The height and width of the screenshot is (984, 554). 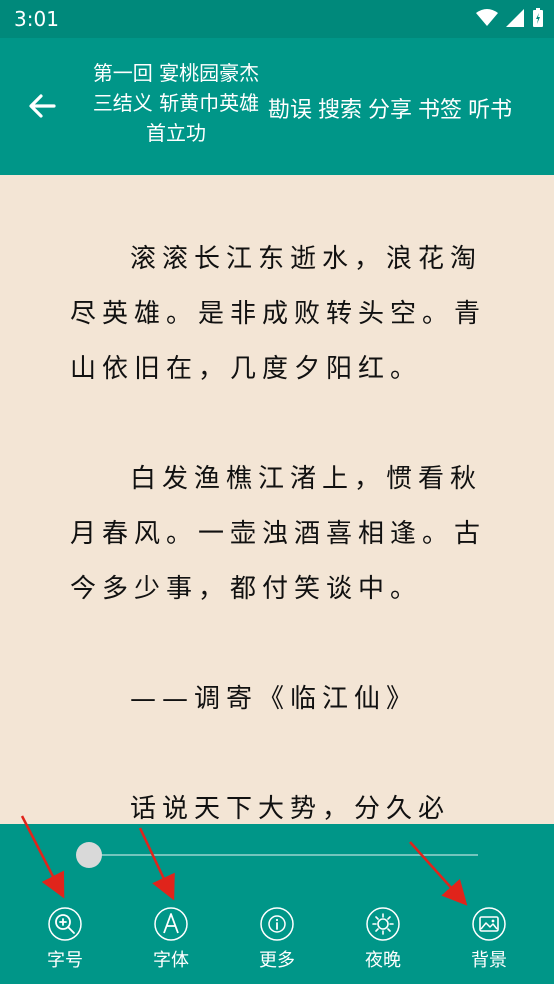 I want to click on status-bar: 3:01, so click(x=277, y=19).